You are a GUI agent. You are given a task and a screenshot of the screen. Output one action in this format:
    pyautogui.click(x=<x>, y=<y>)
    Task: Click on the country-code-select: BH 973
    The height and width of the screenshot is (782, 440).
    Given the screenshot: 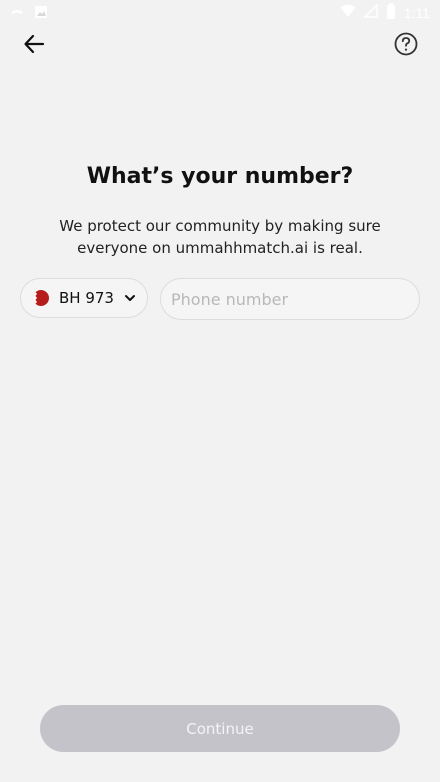 What is the action you would take?
    pyautogui.click(x=84, y=298)
    